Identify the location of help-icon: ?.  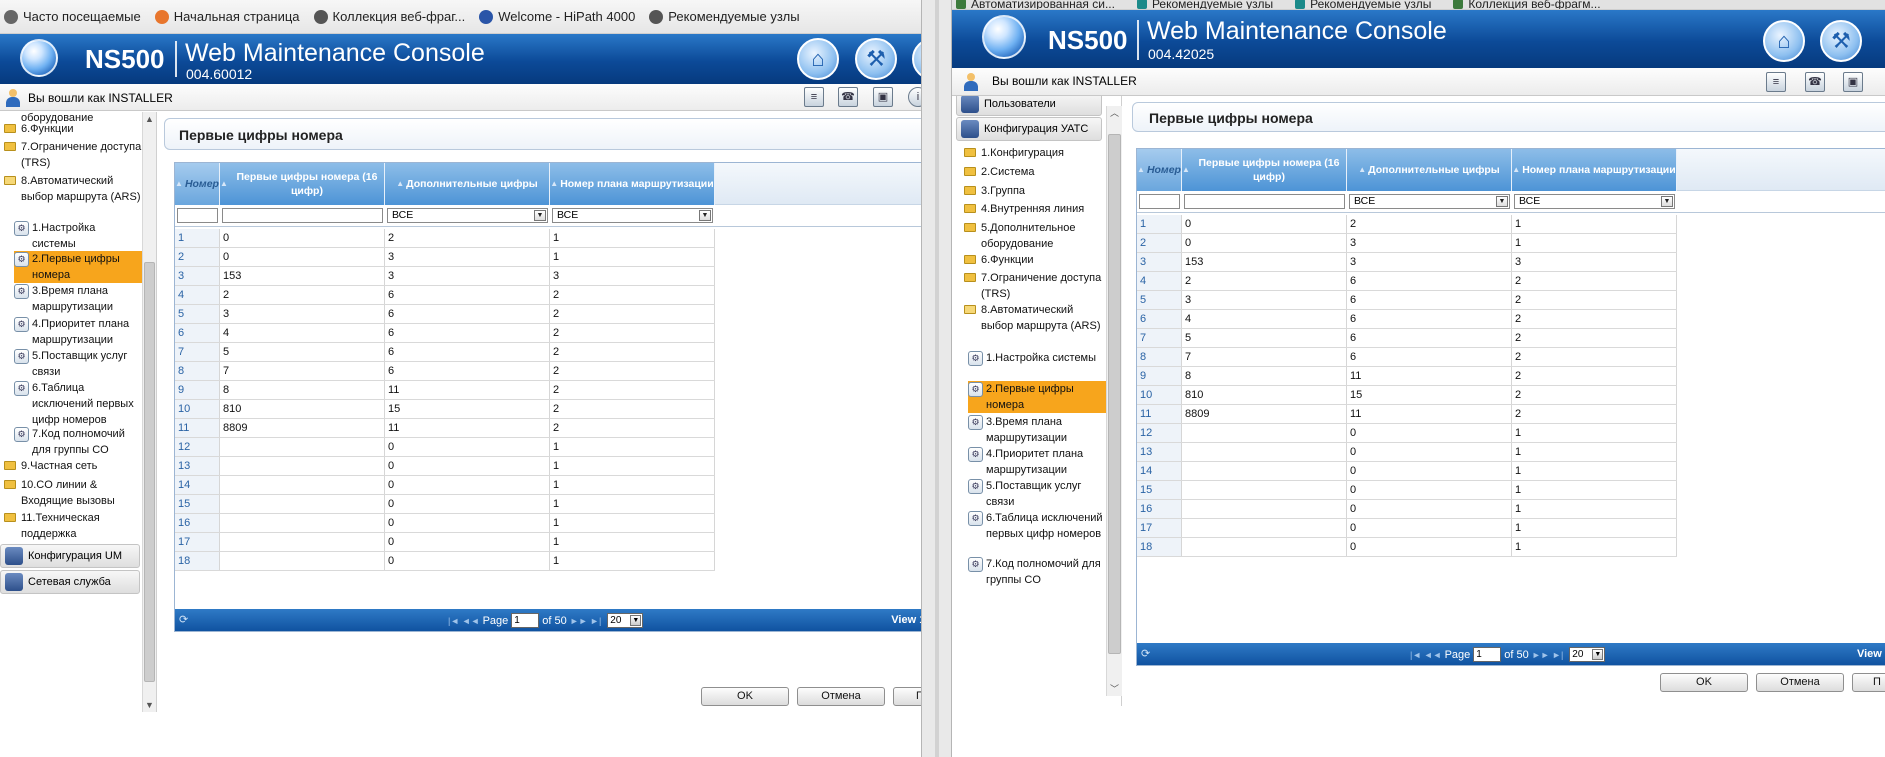
(916, 59).